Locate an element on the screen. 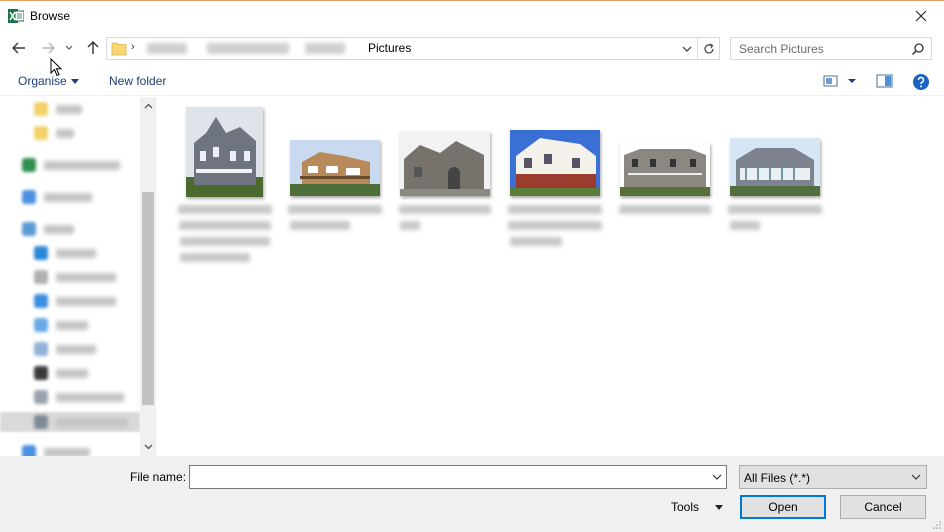 The width and height of the screenshot is (944, 532). scroll-down-button is located at coordinates (147, 447).